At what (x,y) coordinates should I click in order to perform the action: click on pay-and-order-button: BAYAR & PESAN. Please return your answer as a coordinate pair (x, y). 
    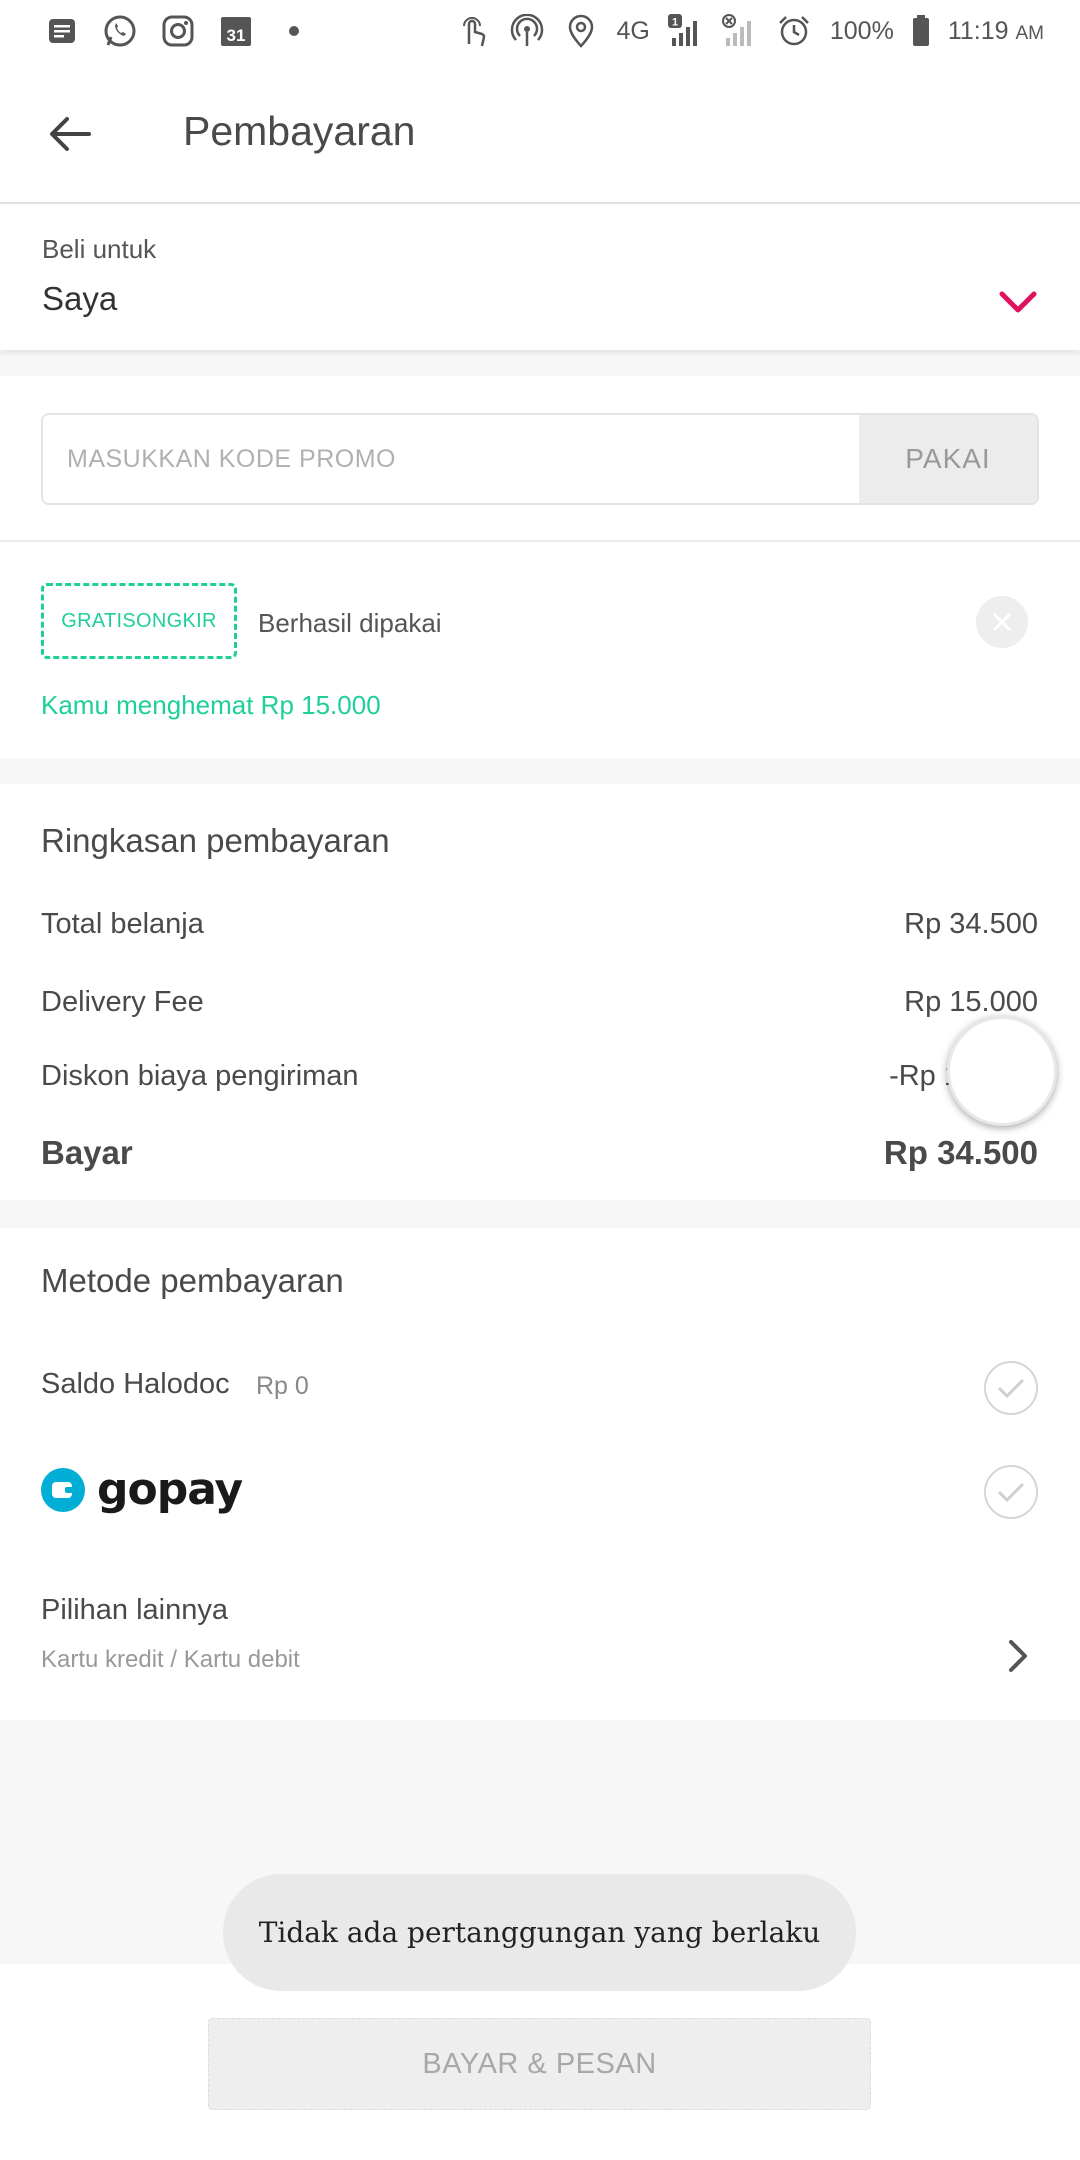
    Looking at the image, I should click on (539, 2064).